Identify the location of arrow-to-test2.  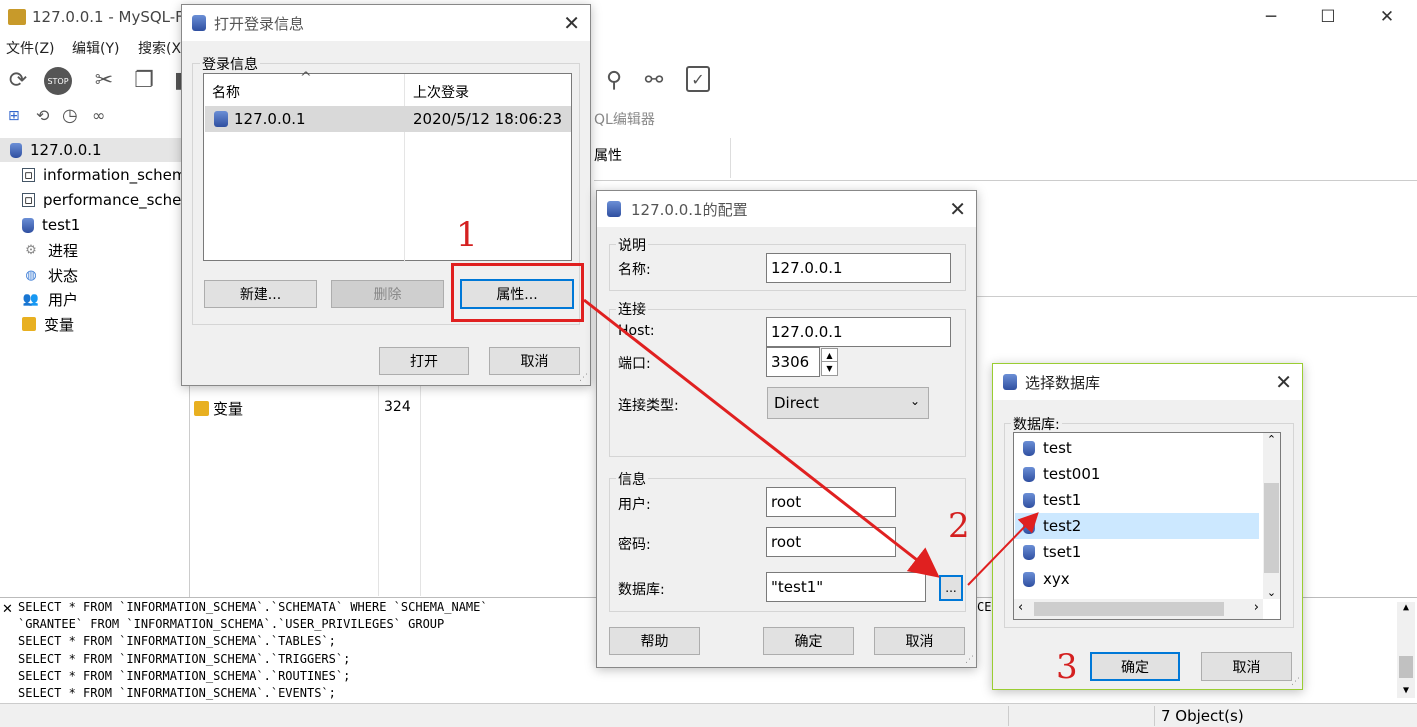
(1003, 549).